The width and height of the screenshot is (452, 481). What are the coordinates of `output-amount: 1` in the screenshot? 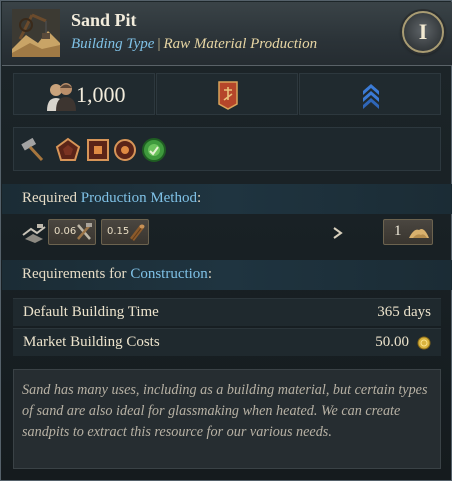 It's located at (398, 231).